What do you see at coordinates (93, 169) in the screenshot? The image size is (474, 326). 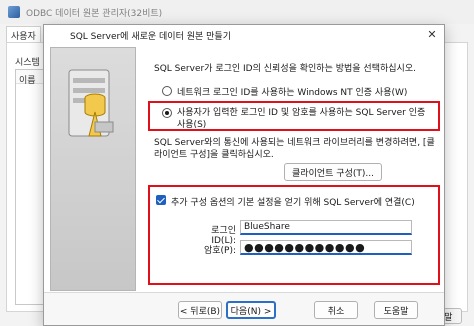 I see `wizard-side-image` at bounding box center [93, 169].